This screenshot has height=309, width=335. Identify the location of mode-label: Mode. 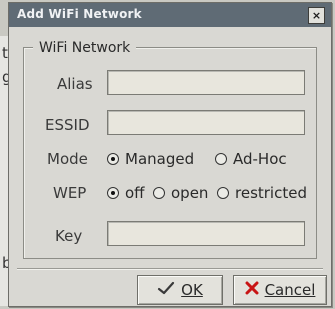
(67, 159).